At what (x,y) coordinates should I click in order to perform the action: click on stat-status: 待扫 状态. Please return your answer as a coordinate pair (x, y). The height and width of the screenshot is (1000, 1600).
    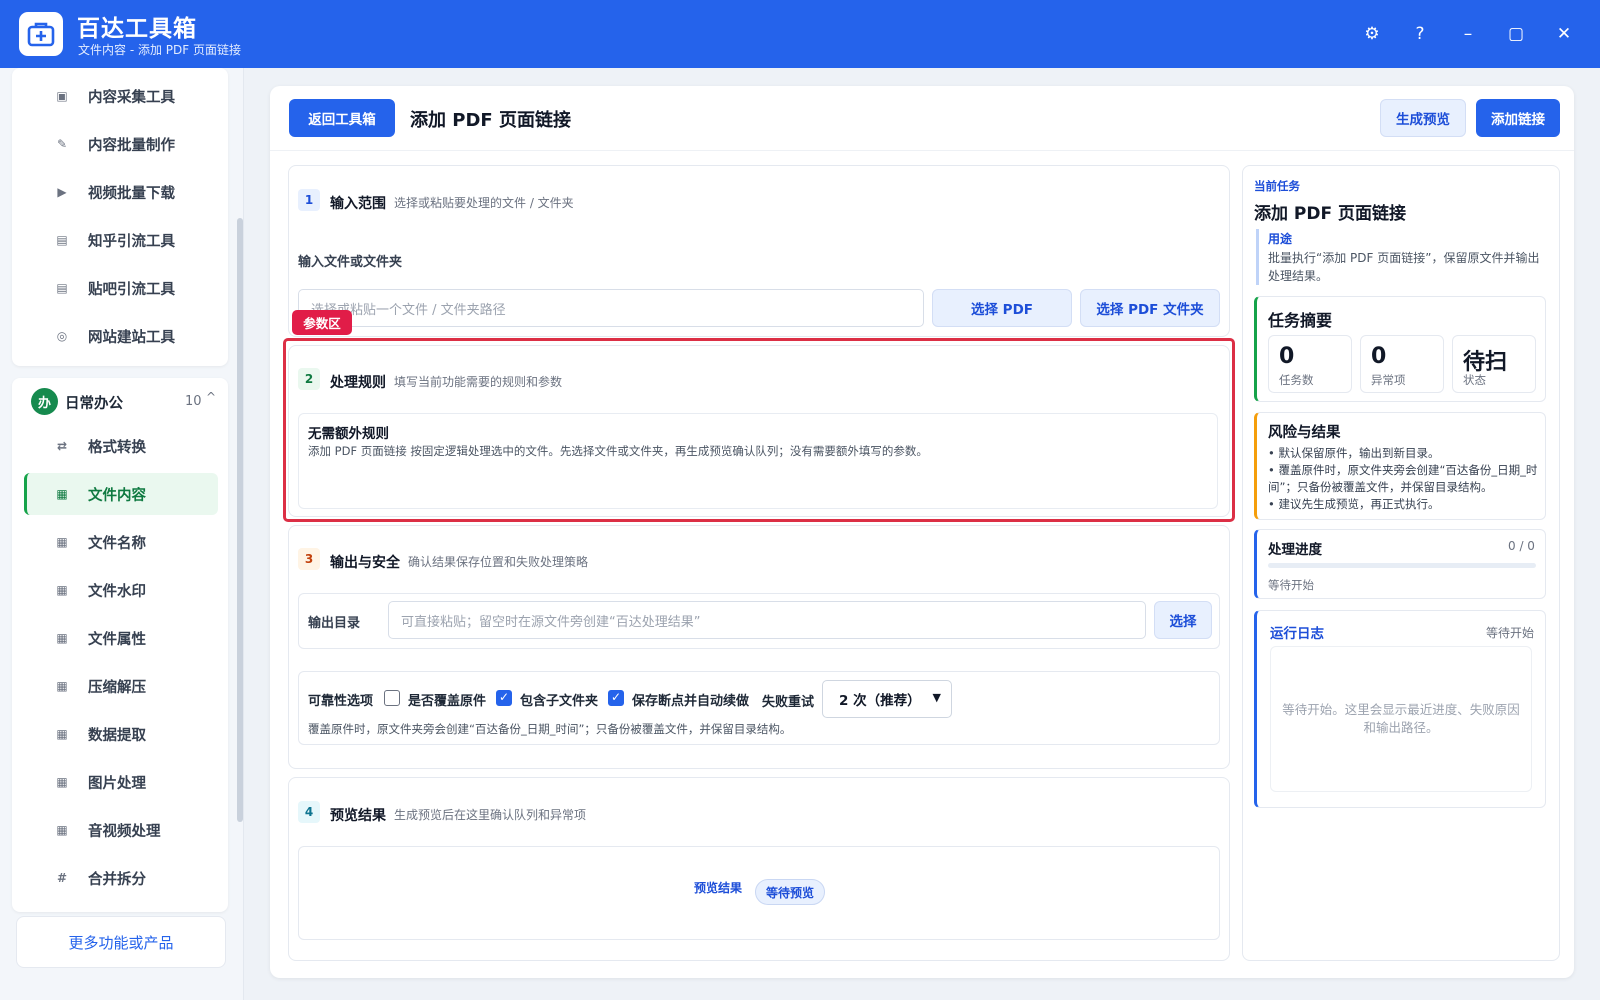
    Looking at the image, I should click on (1494, 364).